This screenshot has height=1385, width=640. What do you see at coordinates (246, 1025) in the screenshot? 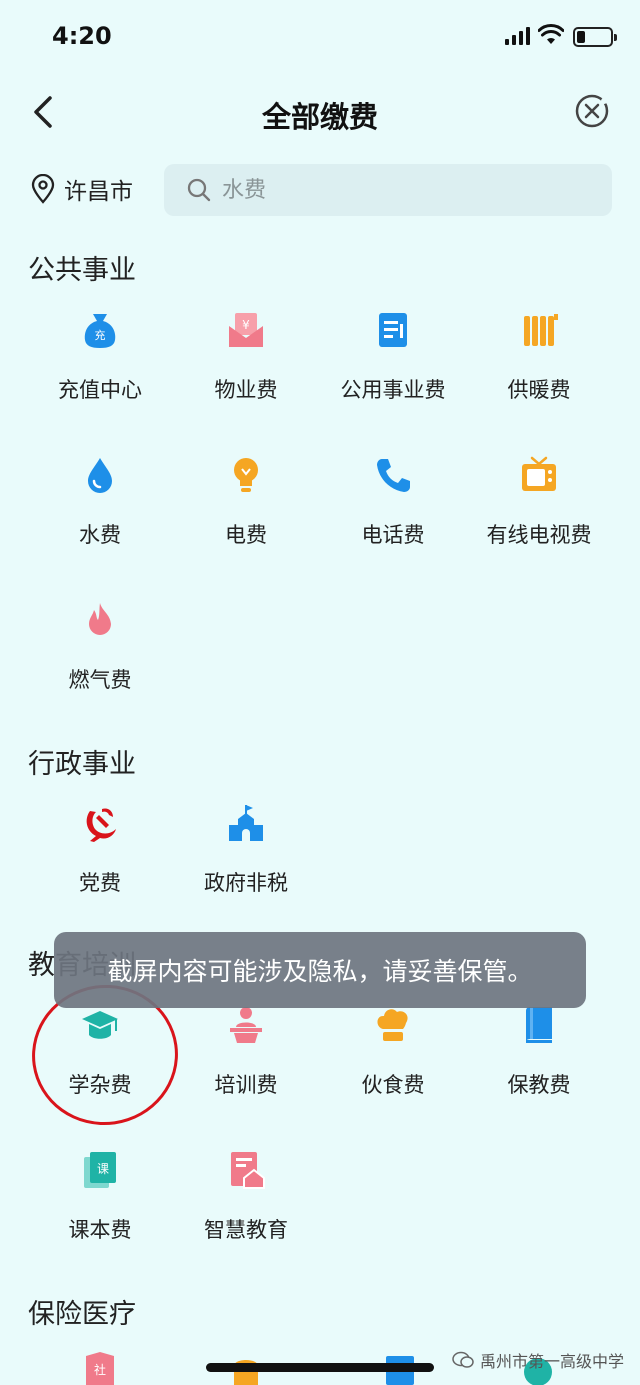
I see `lecturer-icon` at bounding box center [246, 1025].